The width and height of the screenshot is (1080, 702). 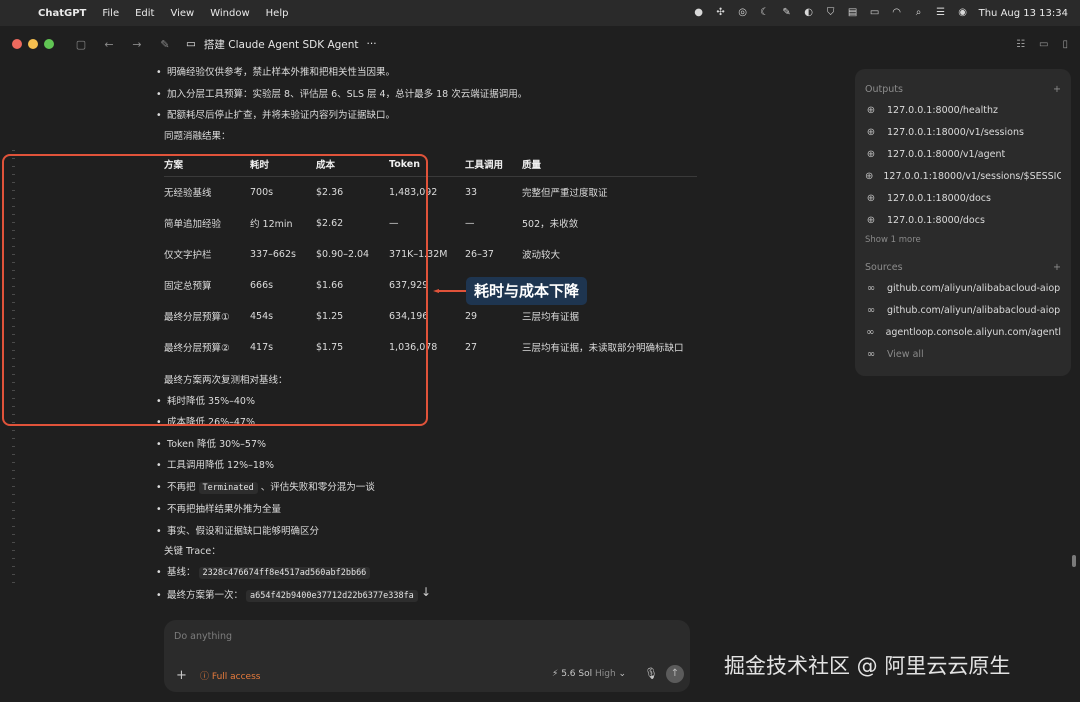 What do you see at coordinates (182, 13) in the screenshot?
I see `menu-view: View` at bounding box center [182, 13].